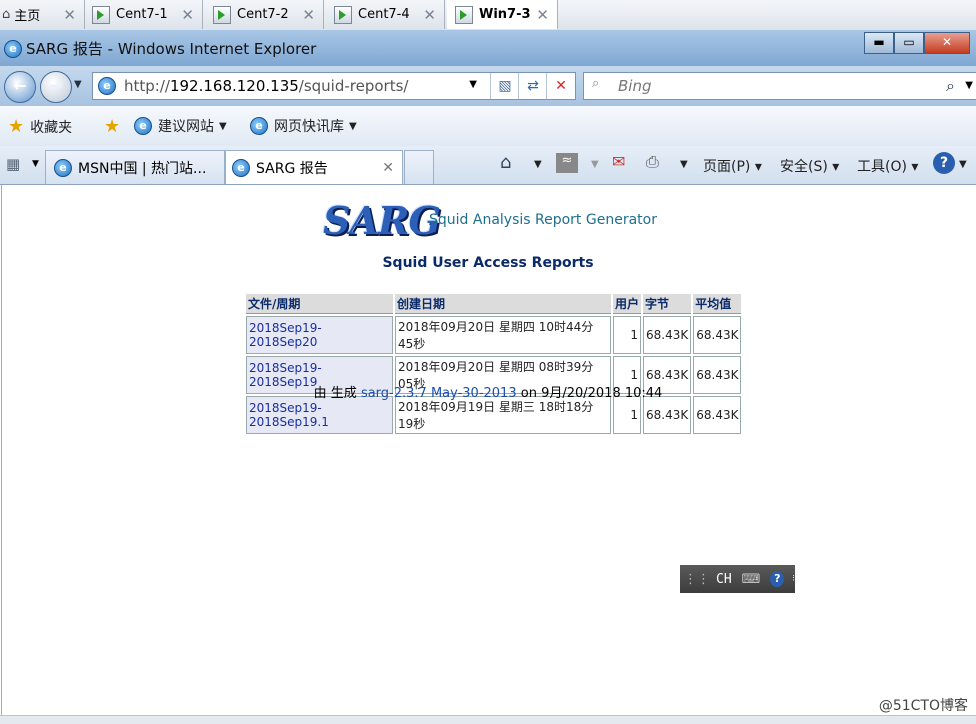 The height and width of the screenshot is (724, 976). I want to click on quick-tabs-icon: ▦, so click(13, 164).